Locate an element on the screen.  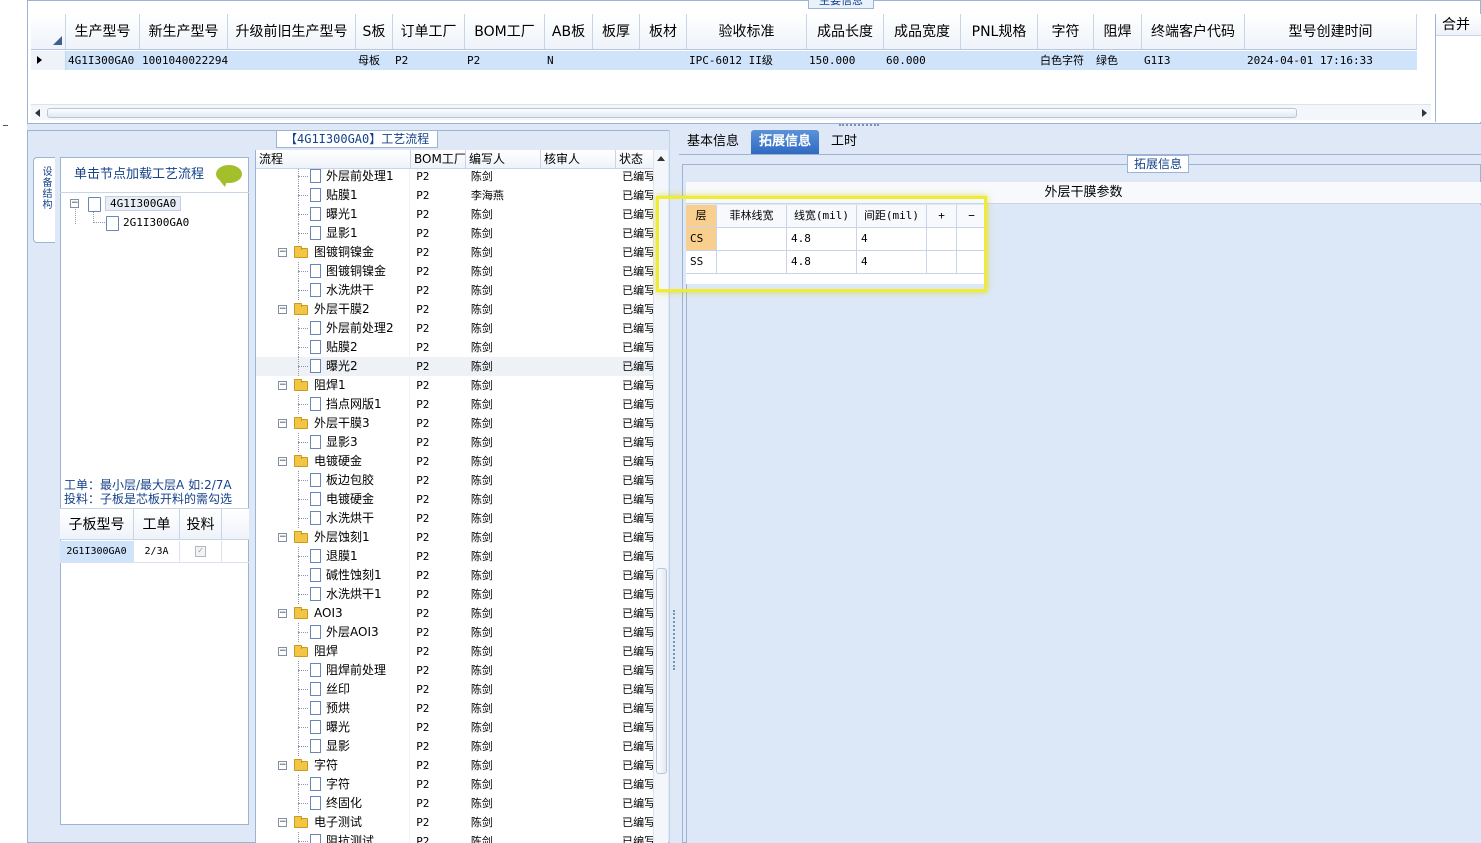
main-cell: 白色字符 is located at coordinates (1066, 60).